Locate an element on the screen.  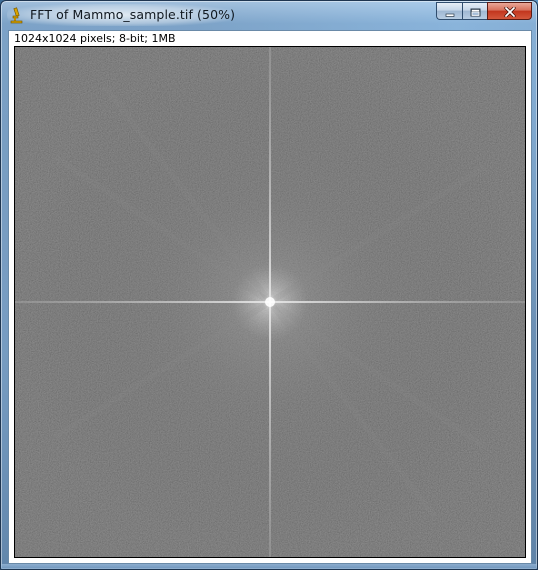
caption-buttons is located at coordinates (484, 11).